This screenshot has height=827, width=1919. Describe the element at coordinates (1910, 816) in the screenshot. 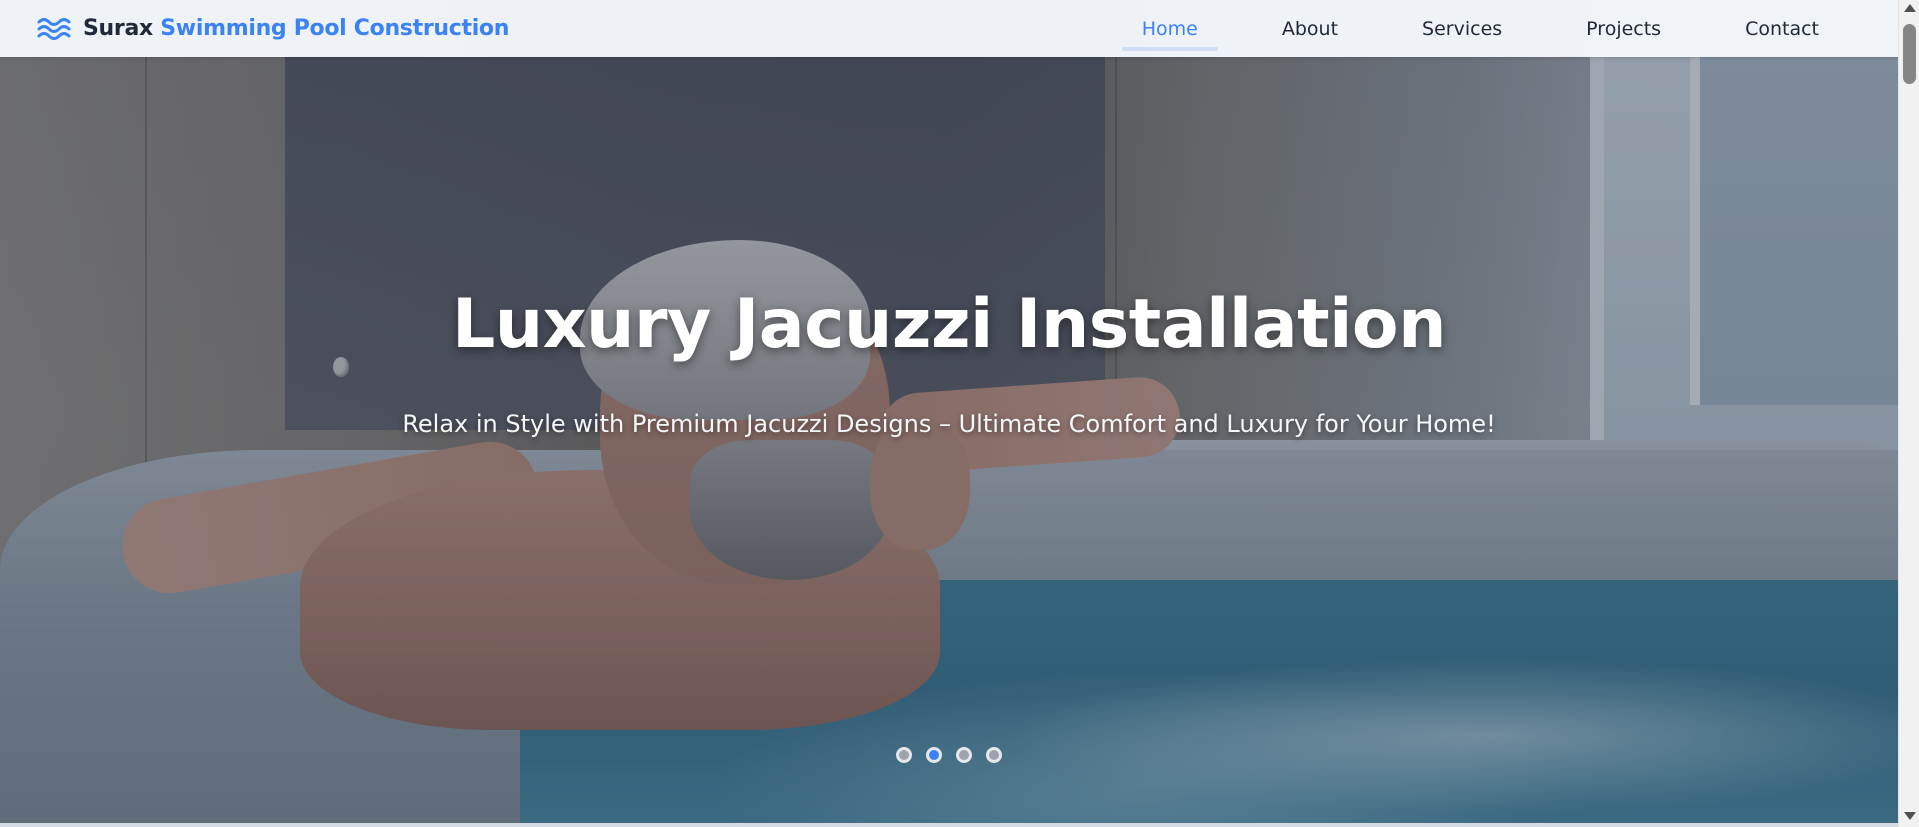

I see `scroll-down-arrow-icon` at that location.